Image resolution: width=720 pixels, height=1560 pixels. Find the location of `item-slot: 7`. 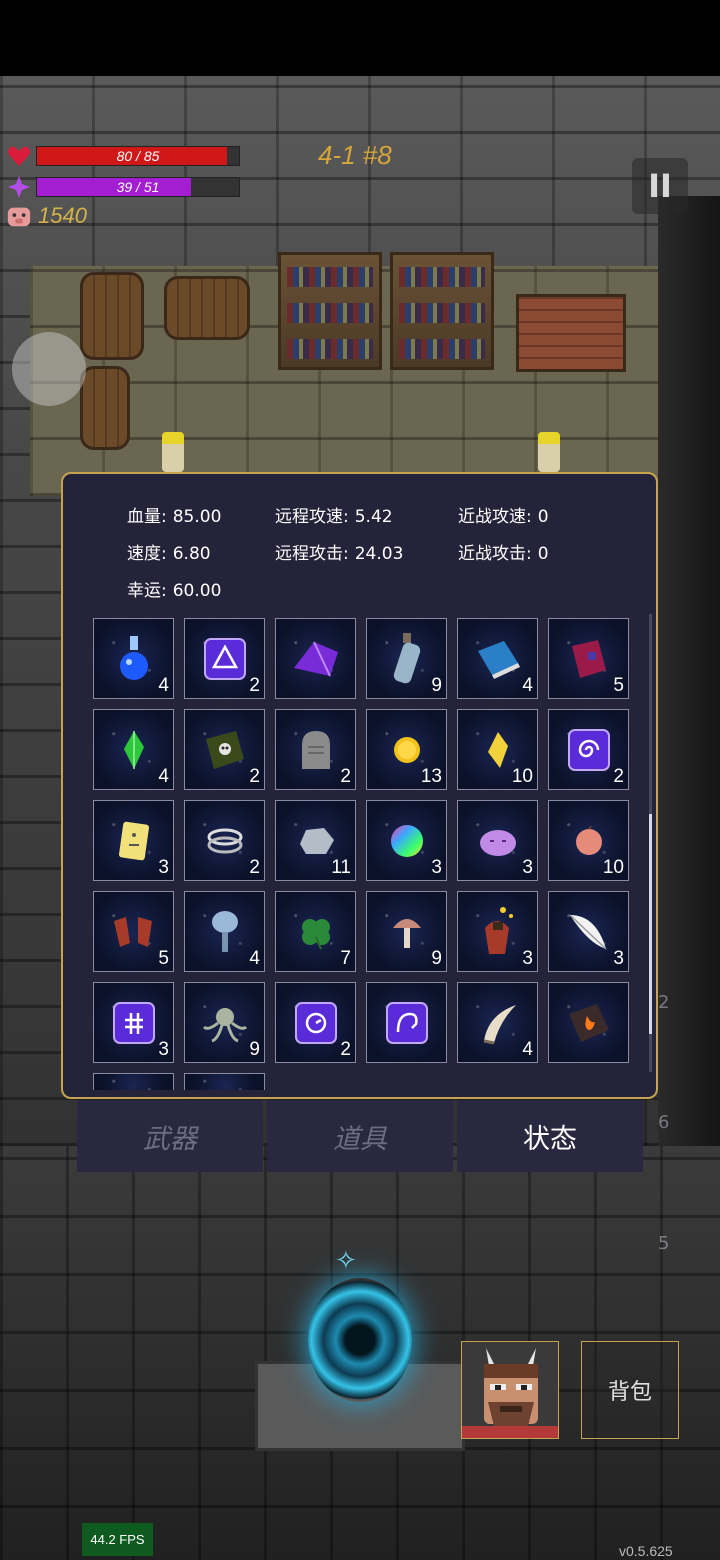

item-slot: 7 is located at coordinates (315, 931).